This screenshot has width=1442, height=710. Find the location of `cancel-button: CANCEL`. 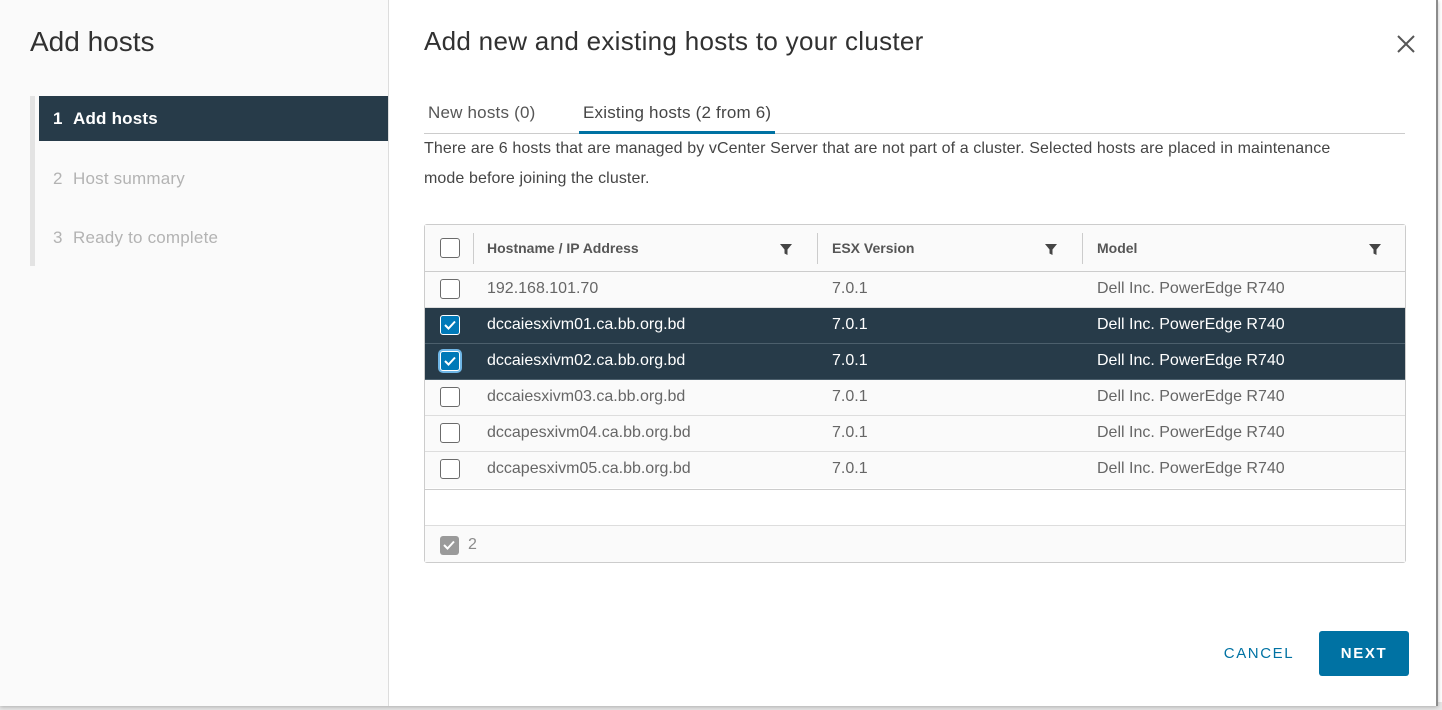

cancel-button: CANCEL is located at coordinates (1259, 653).